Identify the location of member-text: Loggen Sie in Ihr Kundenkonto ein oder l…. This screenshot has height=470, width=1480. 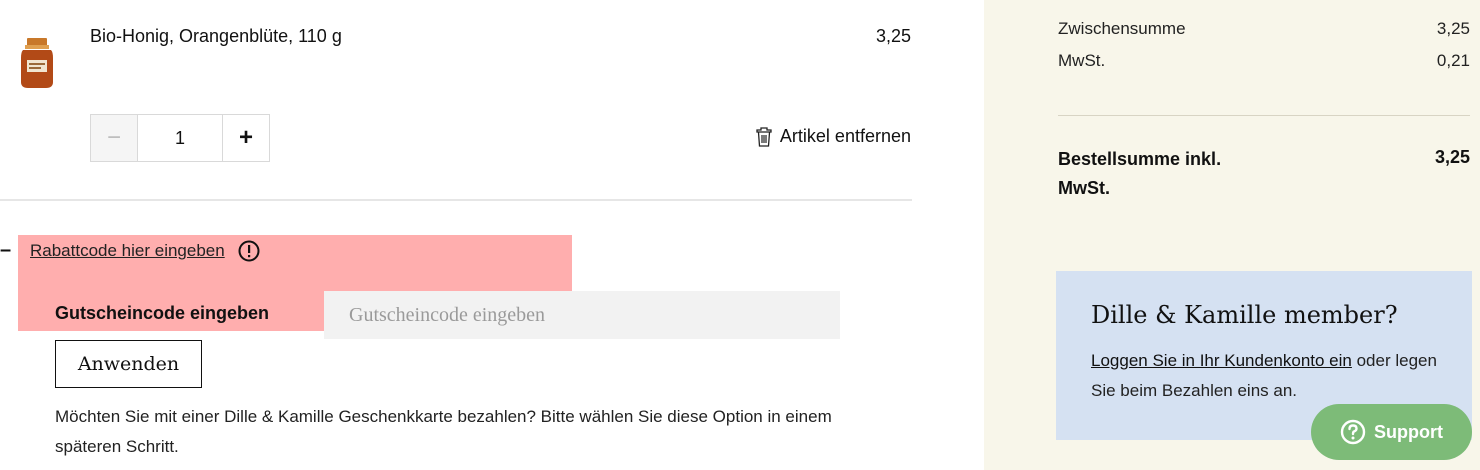
(1266, 376).